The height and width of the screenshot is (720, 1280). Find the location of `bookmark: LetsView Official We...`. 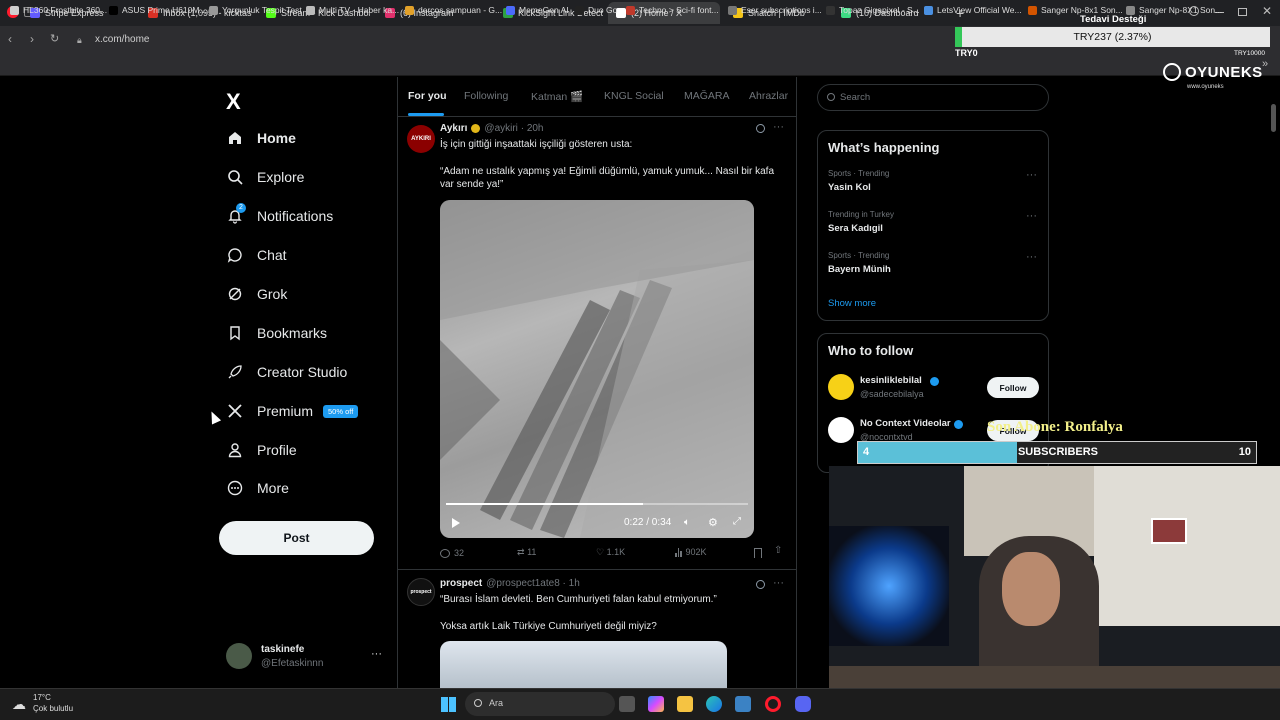

bookmark: LetsView Official We... is located at coordinates (973, 10).